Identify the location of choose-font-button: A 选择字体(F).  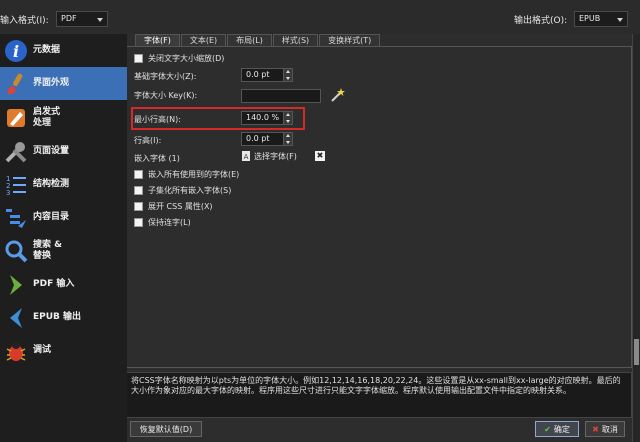
(275, 156).